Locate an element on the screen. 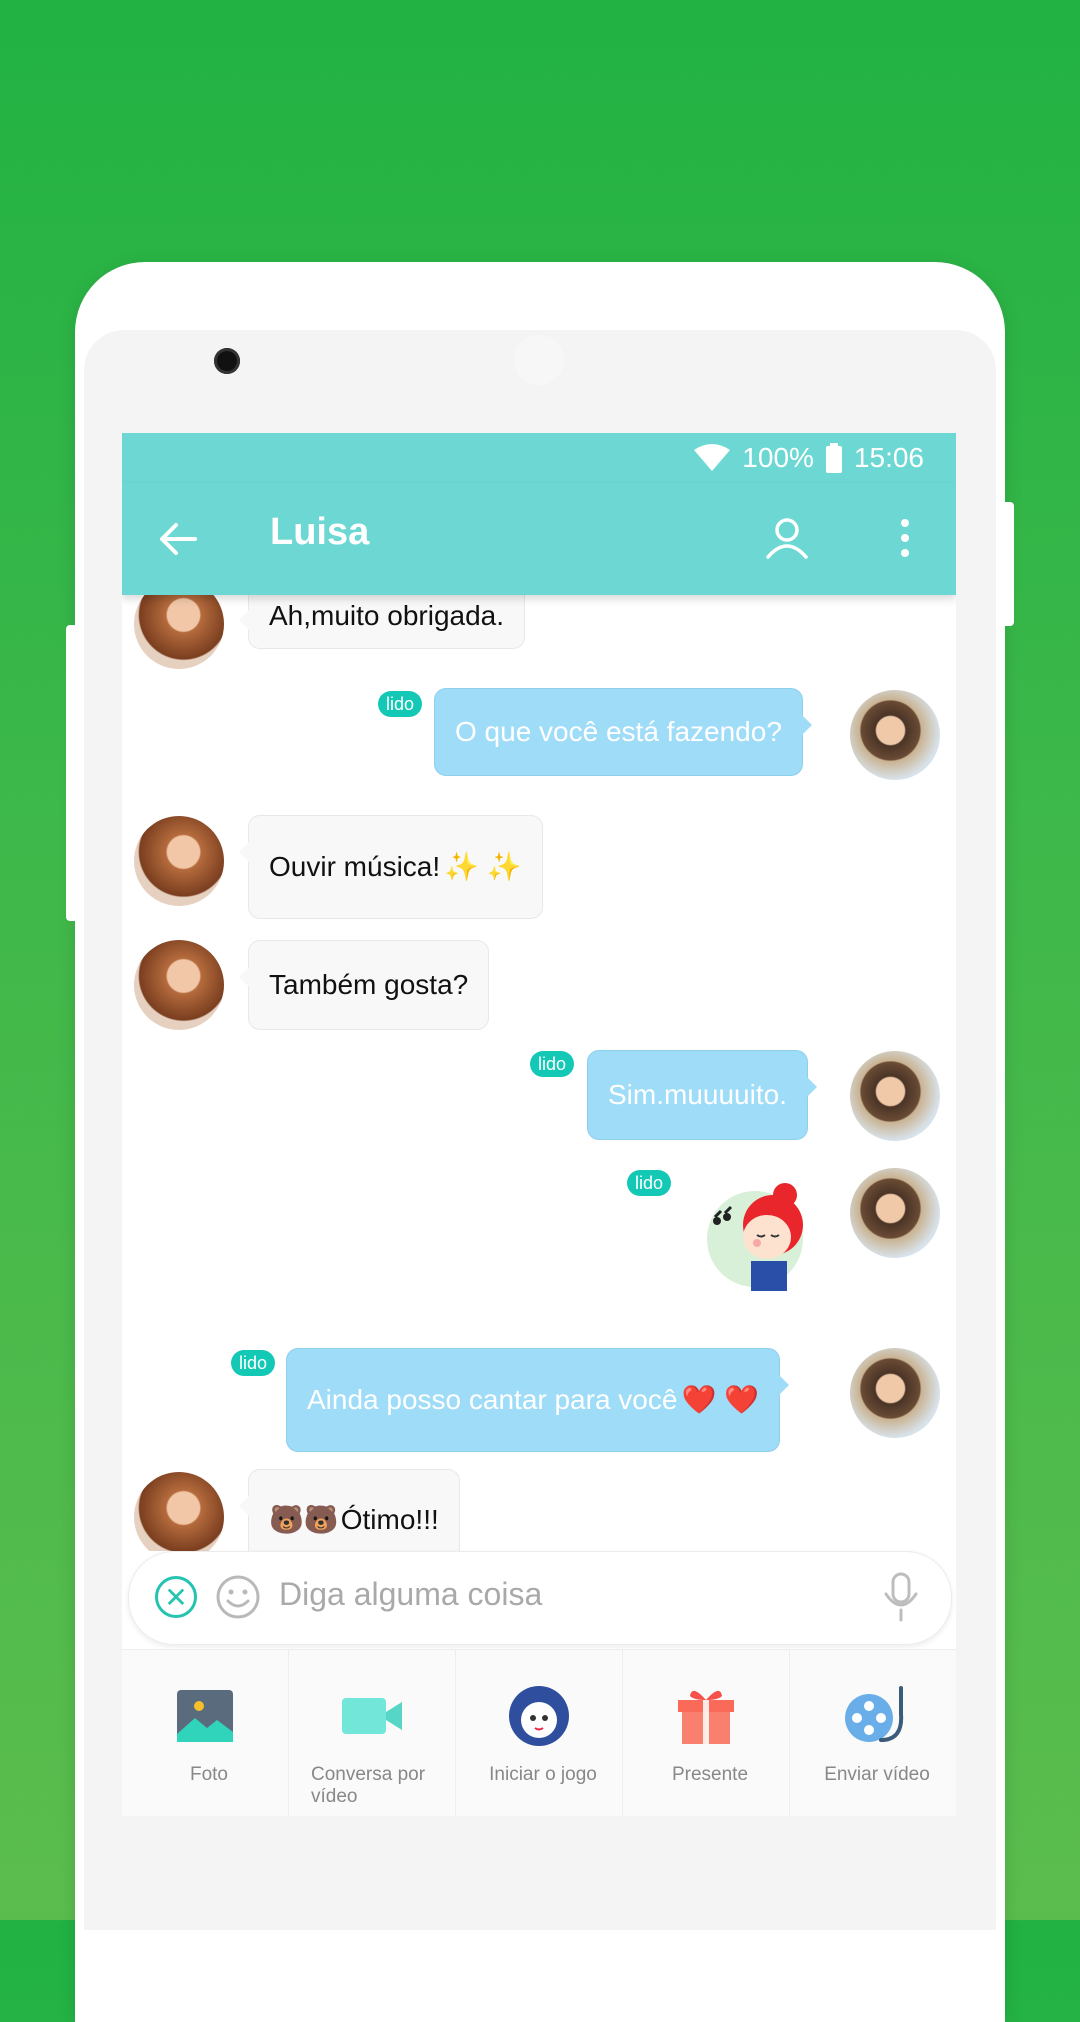 This screenshot has width=1080, height=2022. message-text: Também gosta? is located at coordinates (369, 984).